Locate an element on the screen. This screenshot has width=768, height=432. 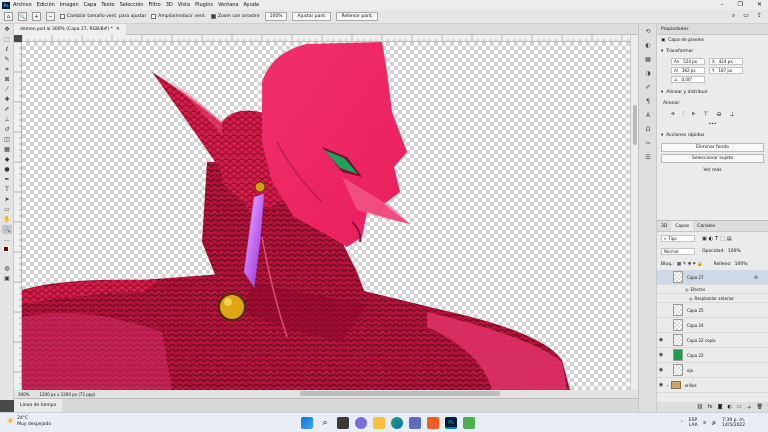
crop-tool-icon: ⌗ is located at coordinates (7, 69).